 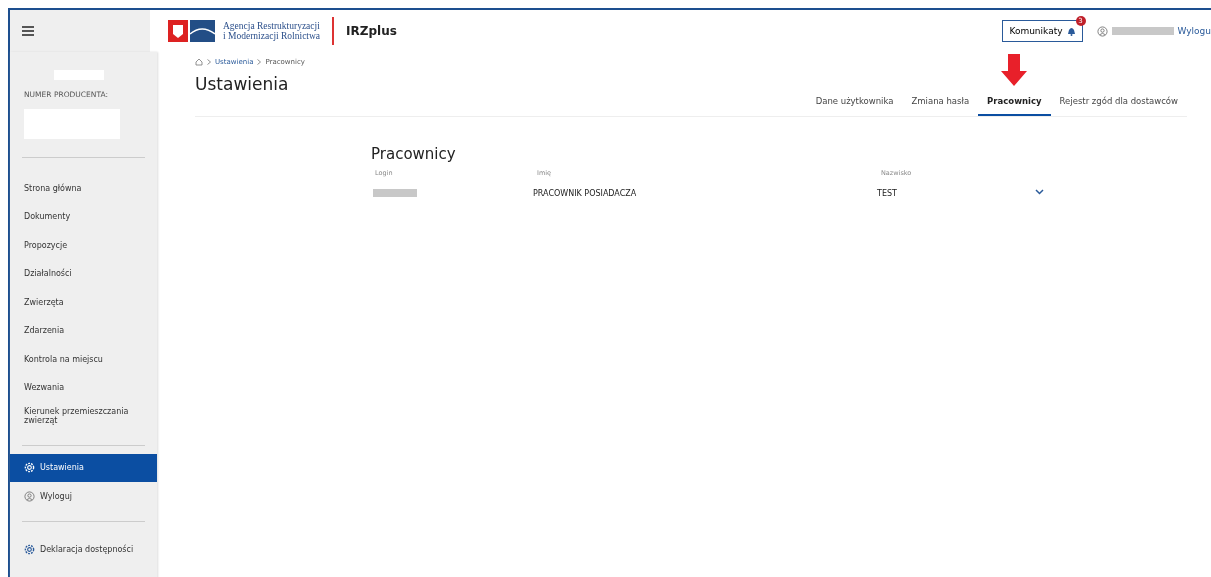 What do you see at coordinates (242, 84) in the screenshot?
I see `page-title: Ustawienia` at bounding box center [242, 84].